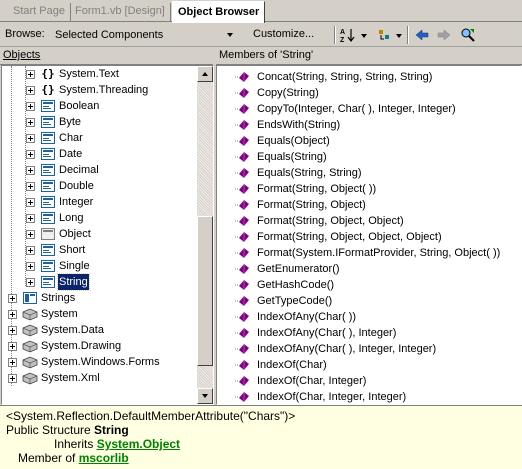 Image resolution: width=522 pixels, height=469 pixels. Describe the element at coordinates (369, 381) in the screenshot. I see `member-list-item: IndexOf(Char, Integer)` at that location.